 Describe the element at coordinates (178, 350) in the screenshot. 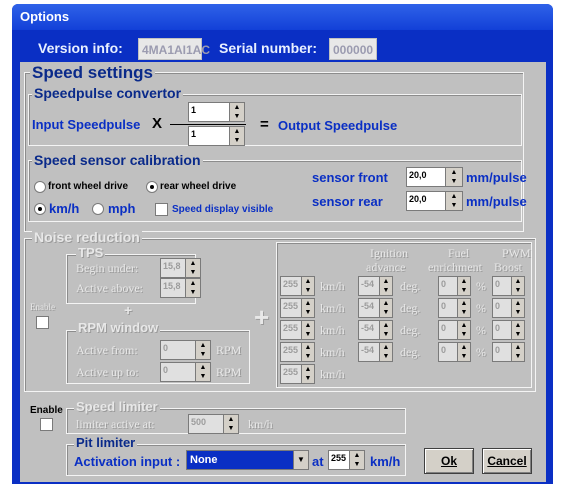

I see `active-from-input: 0` at that location.